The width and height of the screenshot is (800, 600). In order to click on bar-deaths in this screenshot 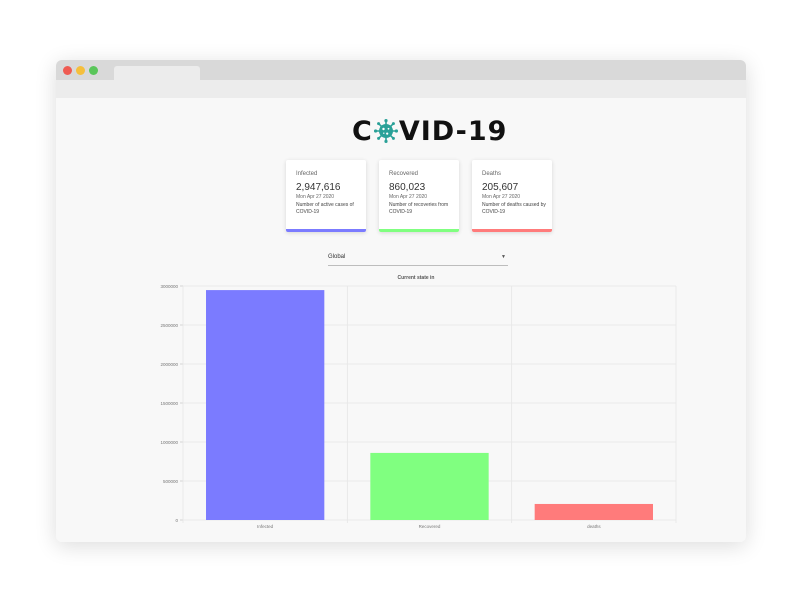, I will do `click(593, 511)`.